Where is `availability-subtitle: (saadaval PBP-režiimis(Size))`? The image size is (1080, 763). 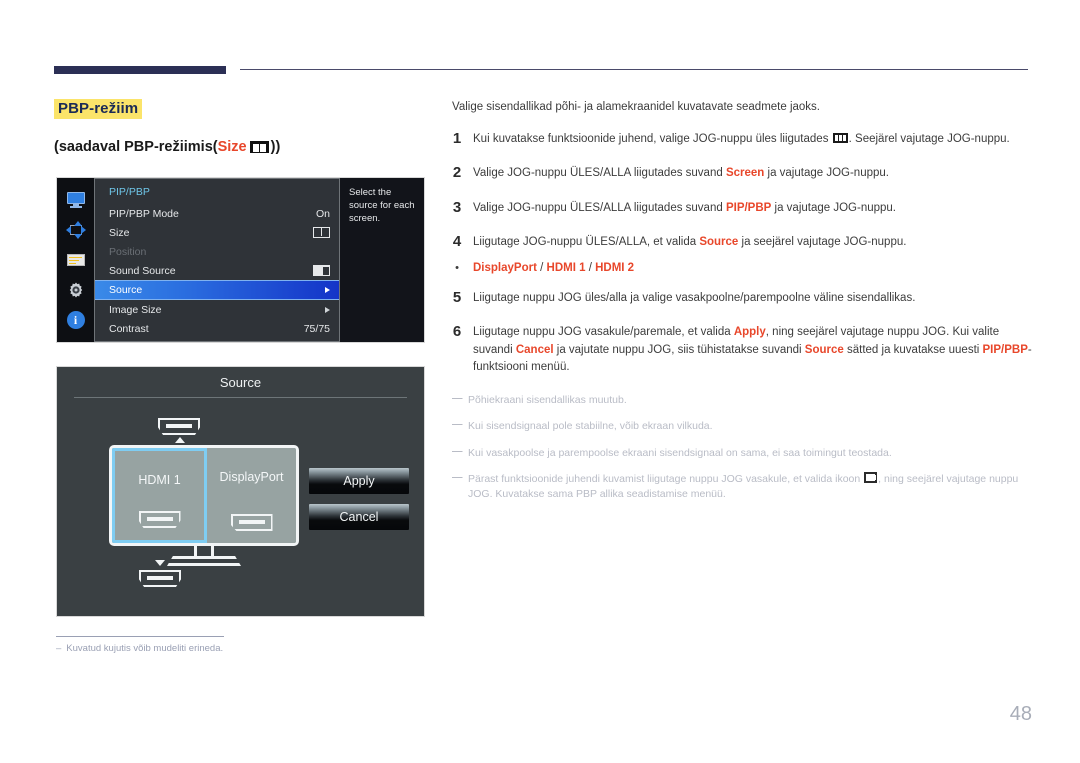 availability-subtitle: (saadaval PBP-režiimis(Size)) is located at coordinates (167, 147).